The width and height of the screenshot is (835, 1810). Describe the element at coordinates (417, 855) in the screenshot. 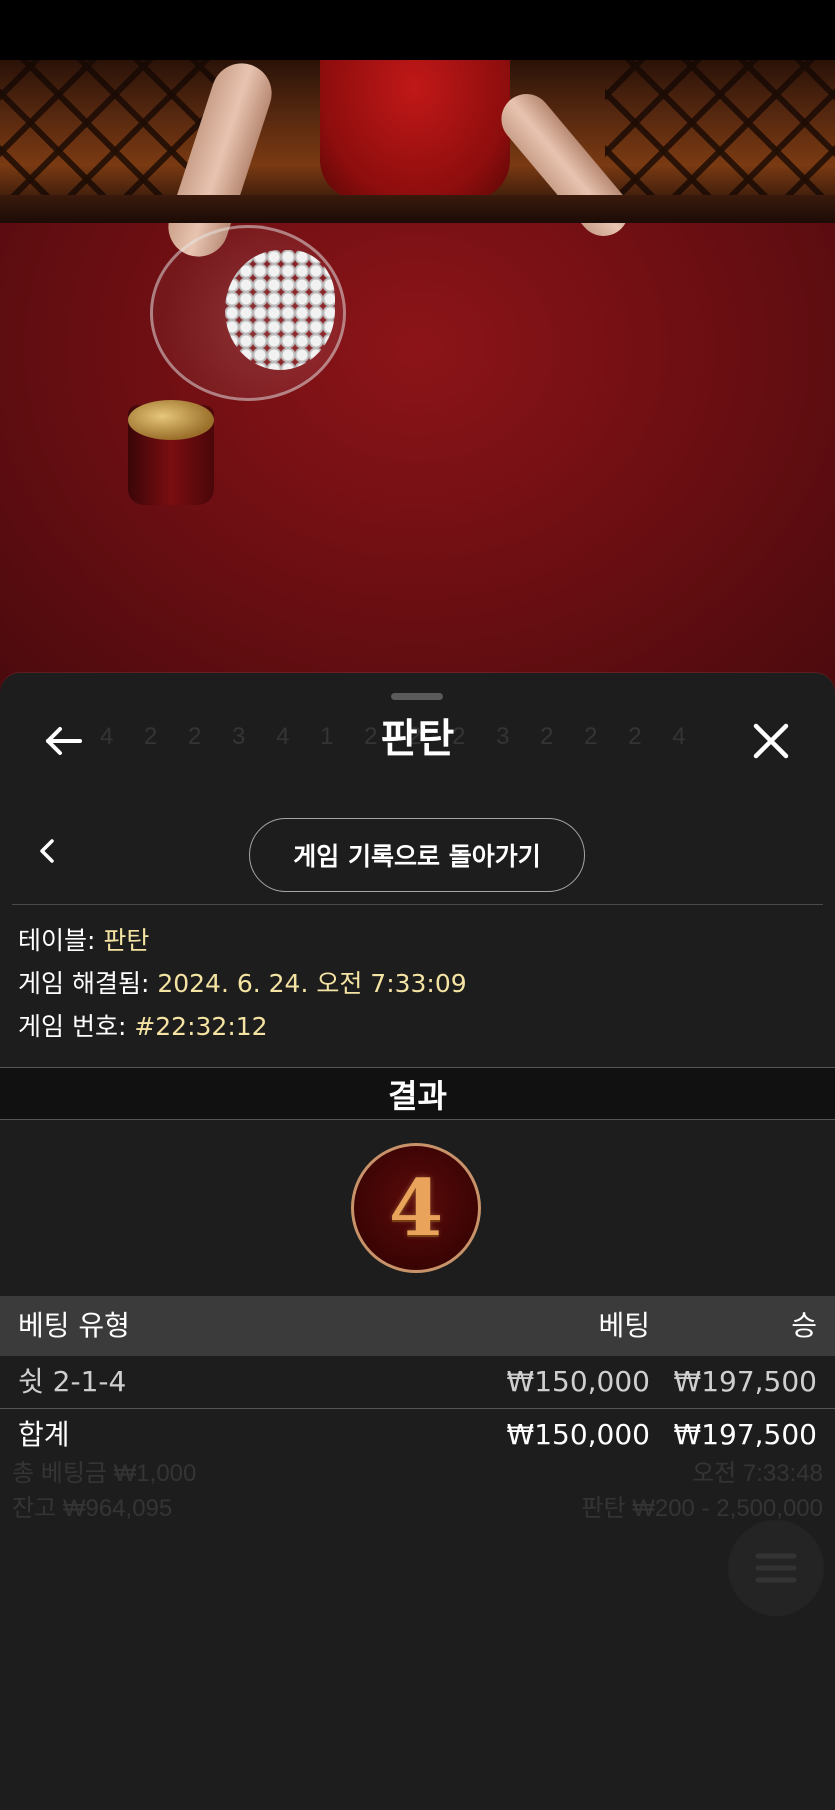

I see `back-to-history-button: 게임 기록으로 돌아가기` at that location.